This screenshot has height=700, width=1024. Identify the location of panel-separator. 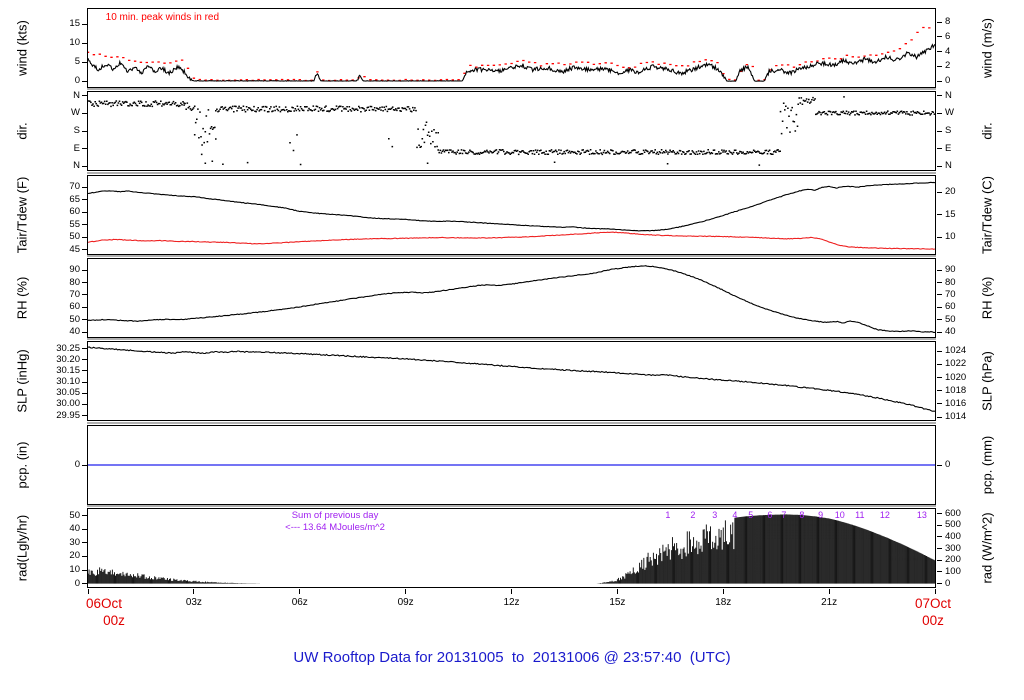
(511, 423).